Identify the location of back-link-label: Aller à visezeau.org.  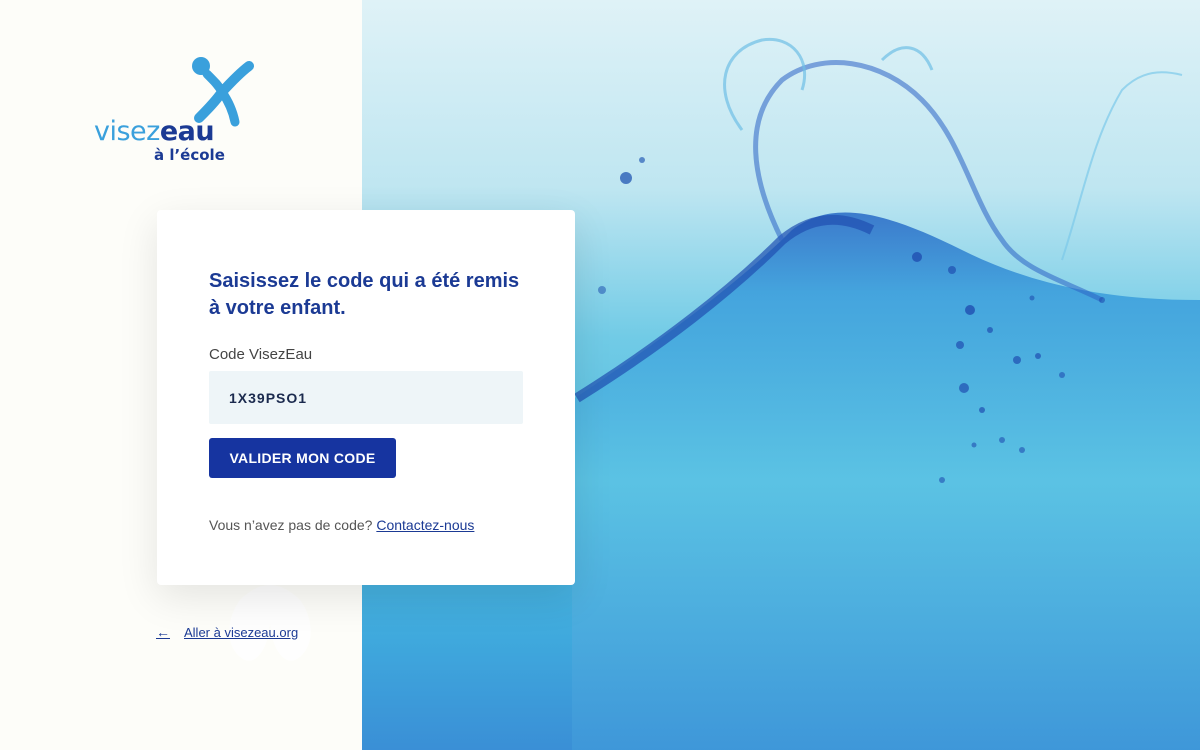
(241, 632).